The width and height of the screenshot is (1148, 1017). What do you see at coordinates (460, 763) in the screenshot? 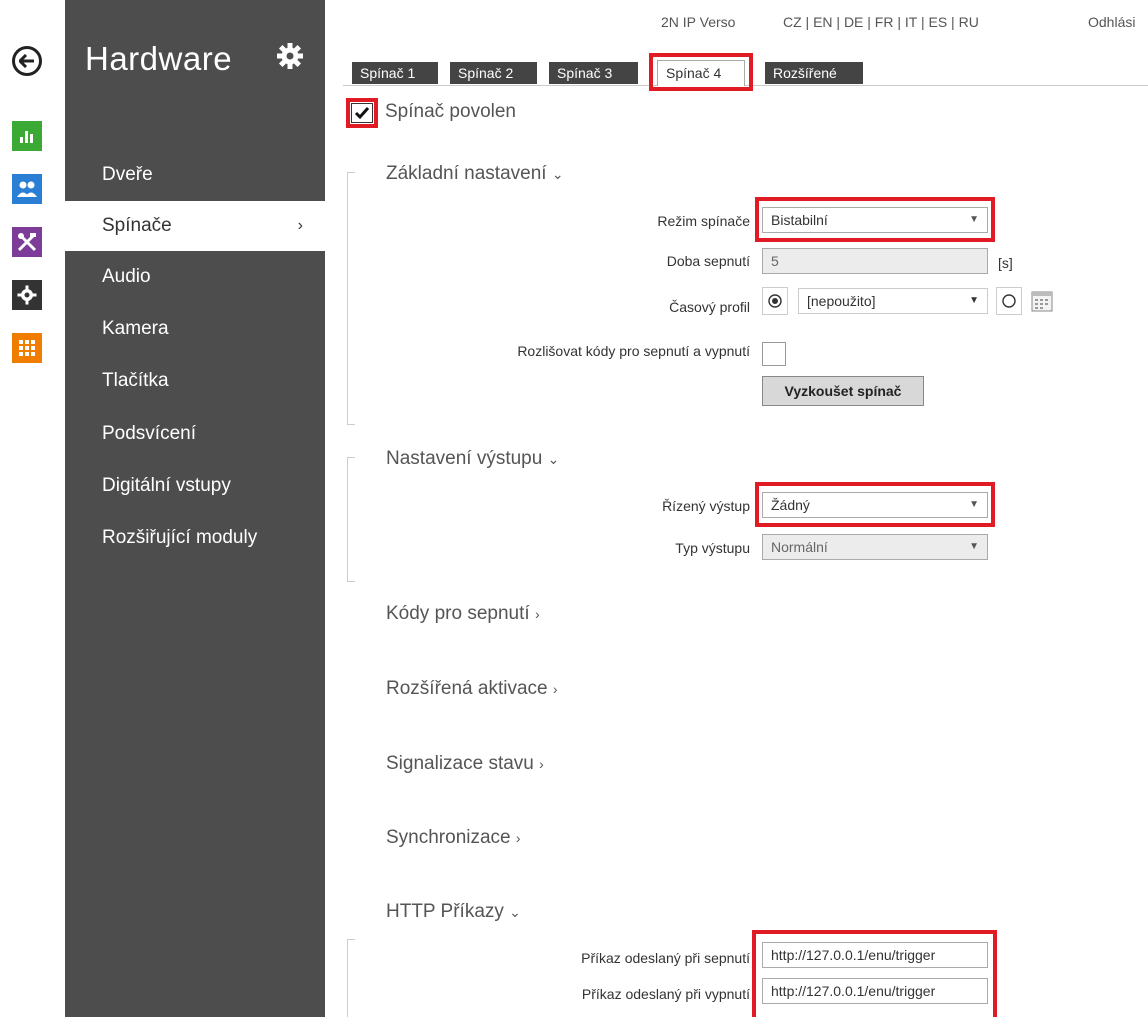
I see `section-title-text: Signalizace stavu` at bounding box center [460, 763].